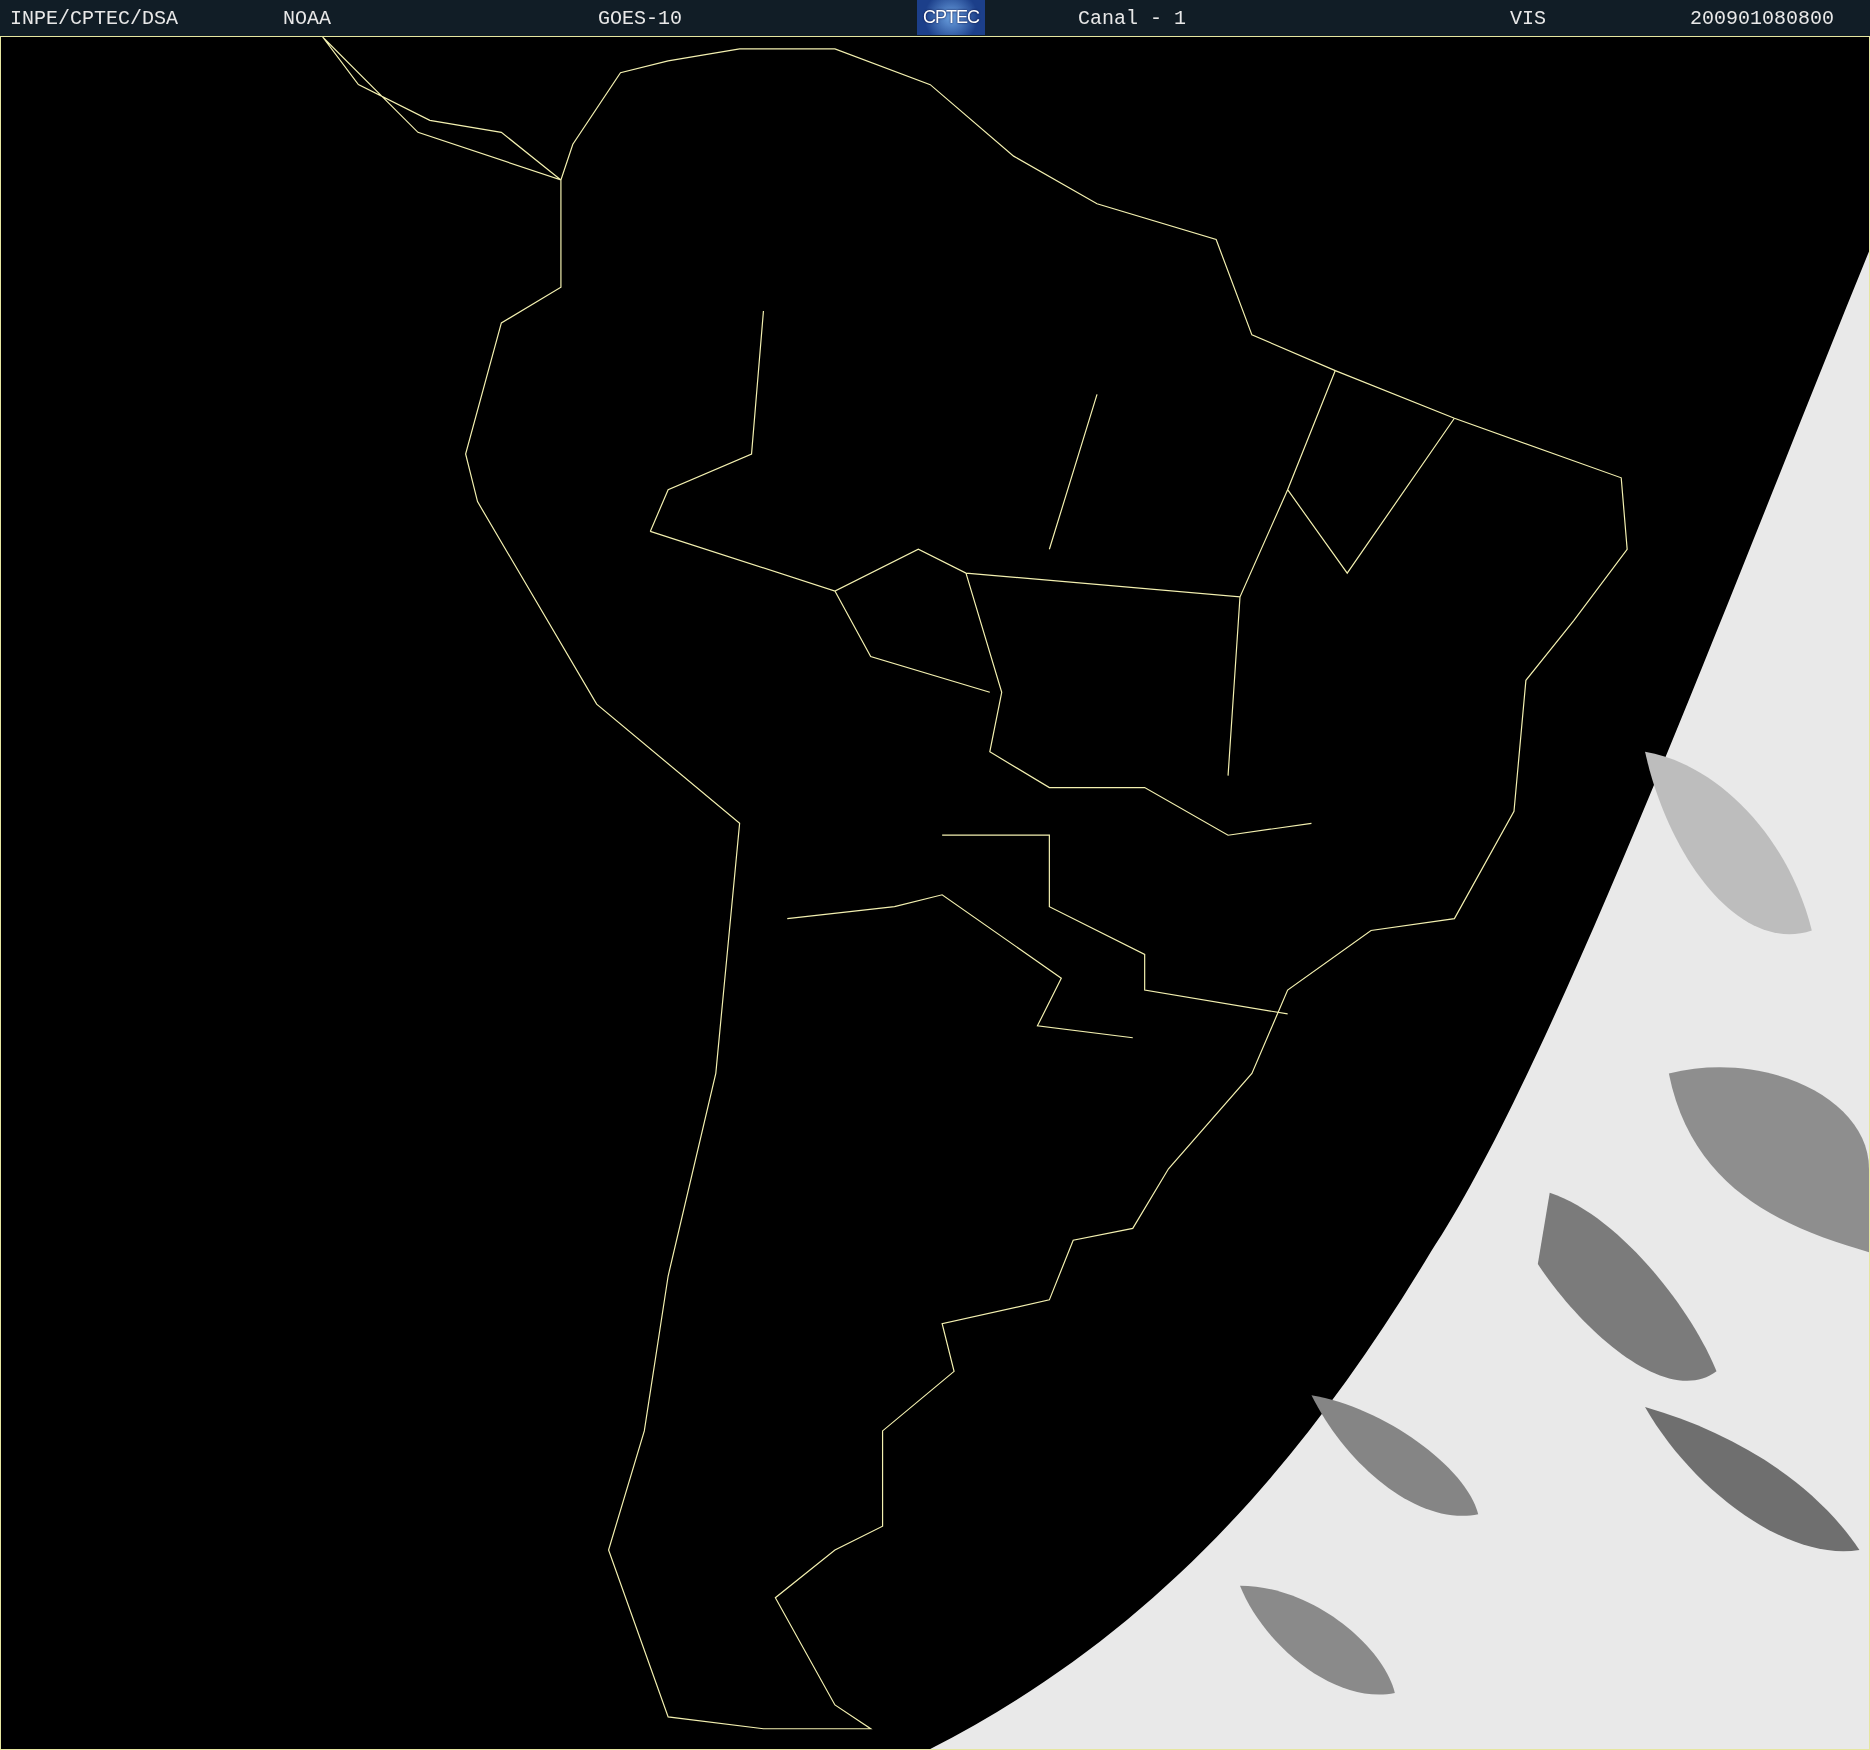 The image size is (1870, 1750). What do you see at coordinates (1528, 18) in the screenshot?
I see `header-label: VIS` at bounding box center [1528, 18].